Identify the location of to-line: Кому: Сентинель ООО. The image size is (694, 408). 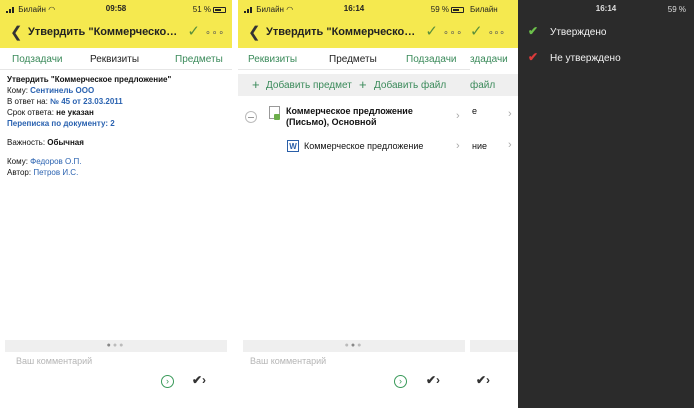
(51, 90).